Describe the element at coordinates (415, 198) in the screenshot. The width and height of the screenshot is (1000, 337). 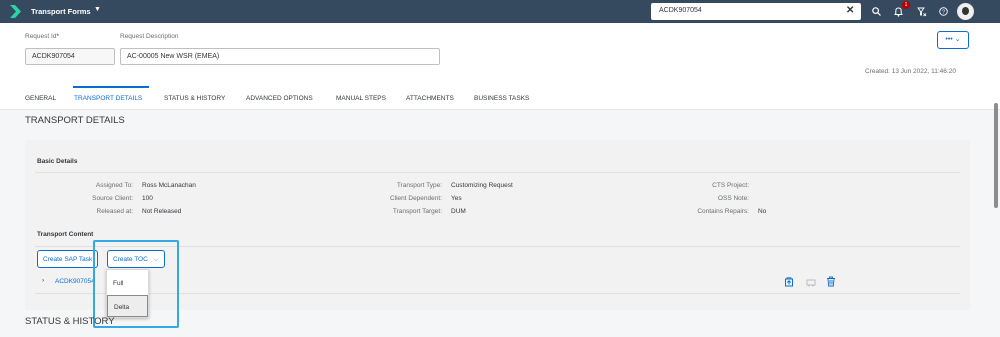
I see `client-dependent-label: Client Dependent:` at that location.